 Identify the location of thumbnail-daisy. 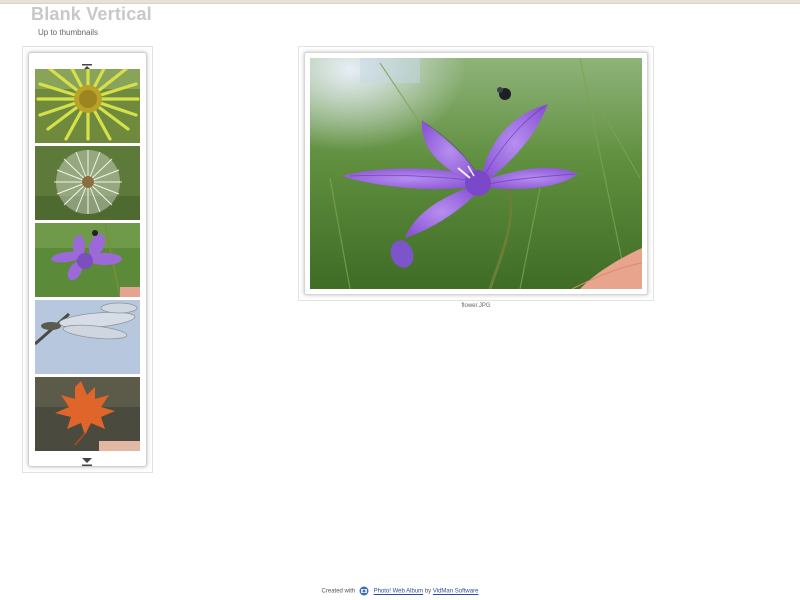
(87, 106).